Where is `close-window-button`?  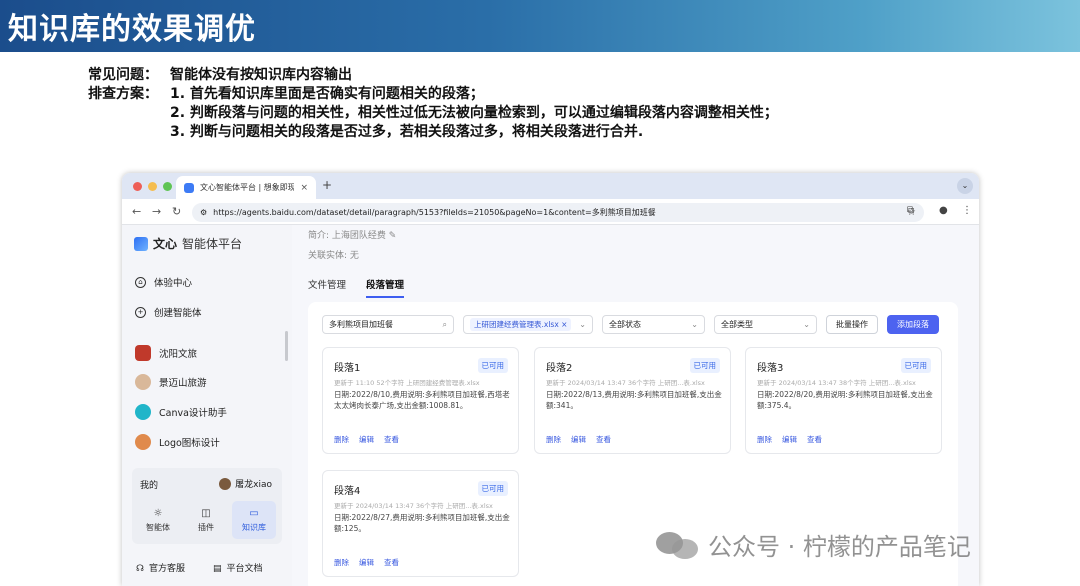 close-window-button is located at coordinates (137, 186).